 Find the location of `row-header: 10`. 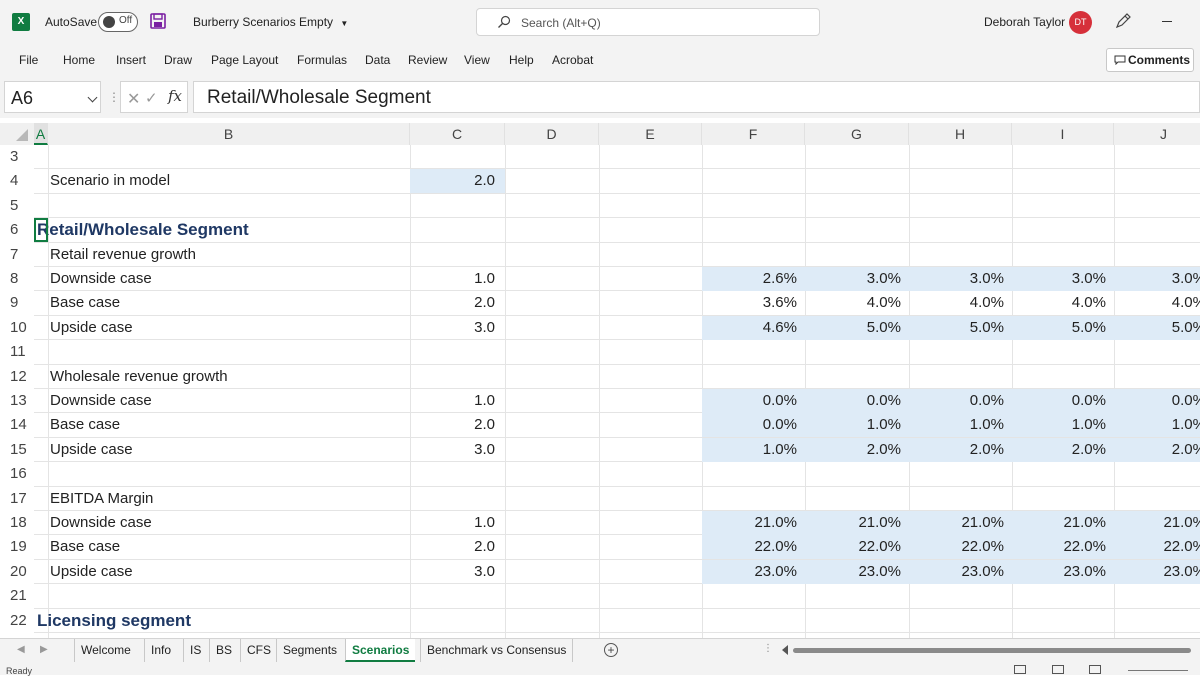

row-header: 10 is located at coordinates (17, 328).